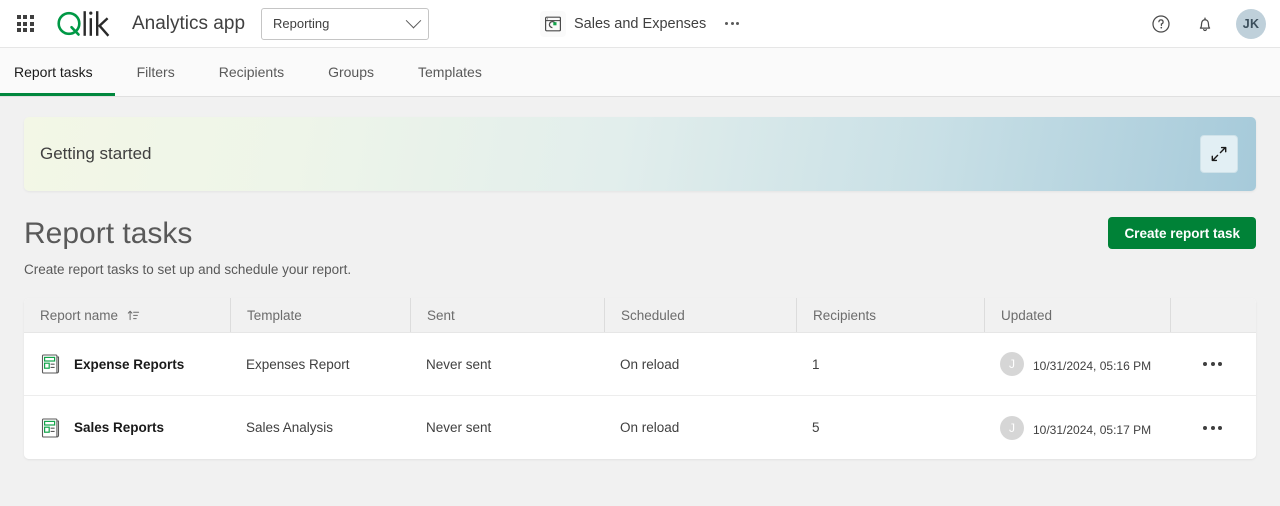 This screenshot has width=1280, height=506. I want to click on notifications-button, so click(1205, 24).